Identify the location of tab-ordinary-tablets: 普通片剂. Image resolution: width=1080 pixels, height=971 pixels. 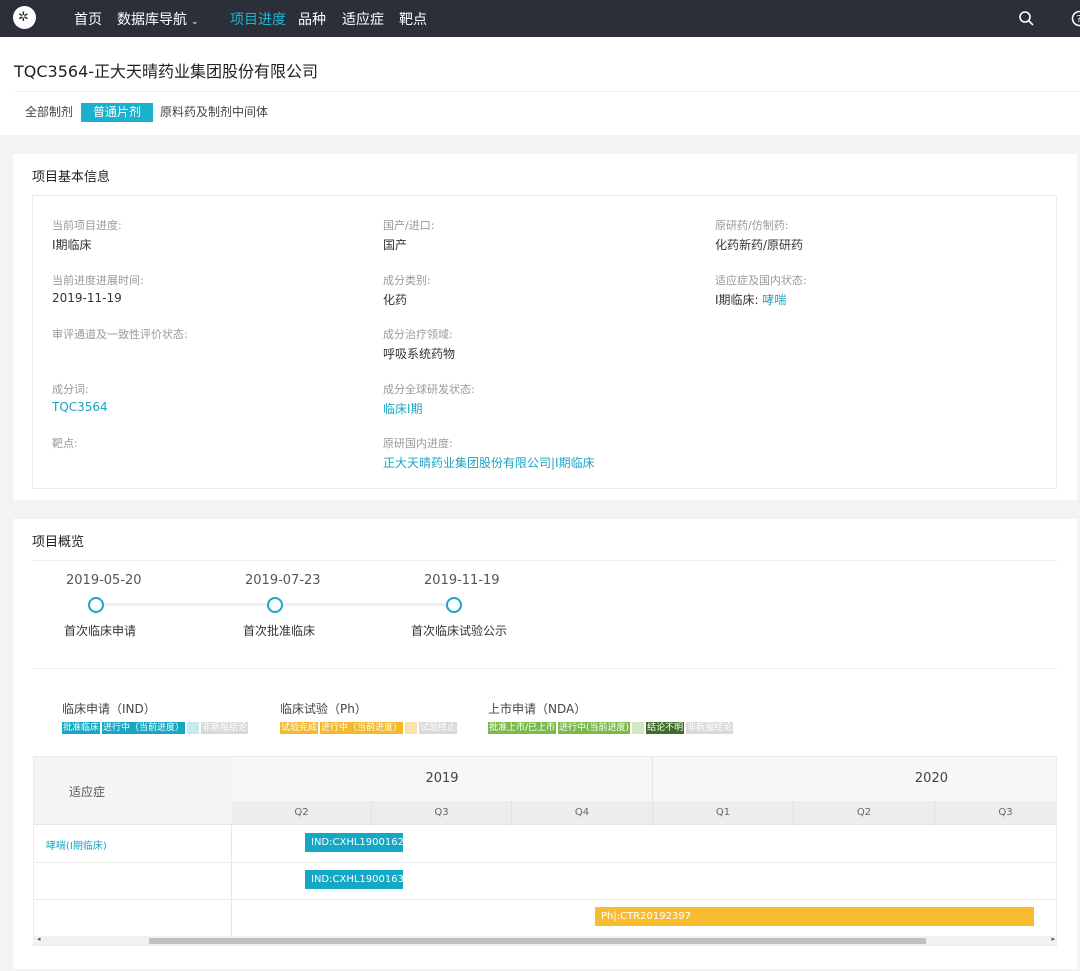
(117, 112).